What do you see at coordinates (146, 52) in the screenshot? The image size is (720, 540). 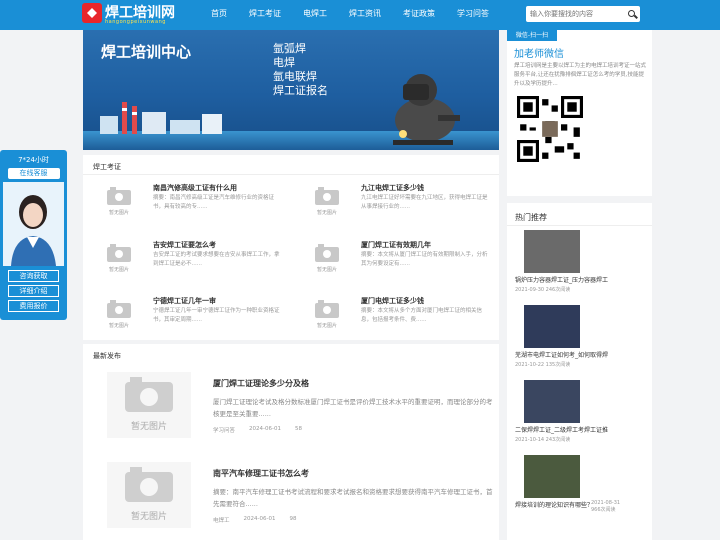 I see `banner-title: 焊工培训中心` at bounding box center [146, 52].